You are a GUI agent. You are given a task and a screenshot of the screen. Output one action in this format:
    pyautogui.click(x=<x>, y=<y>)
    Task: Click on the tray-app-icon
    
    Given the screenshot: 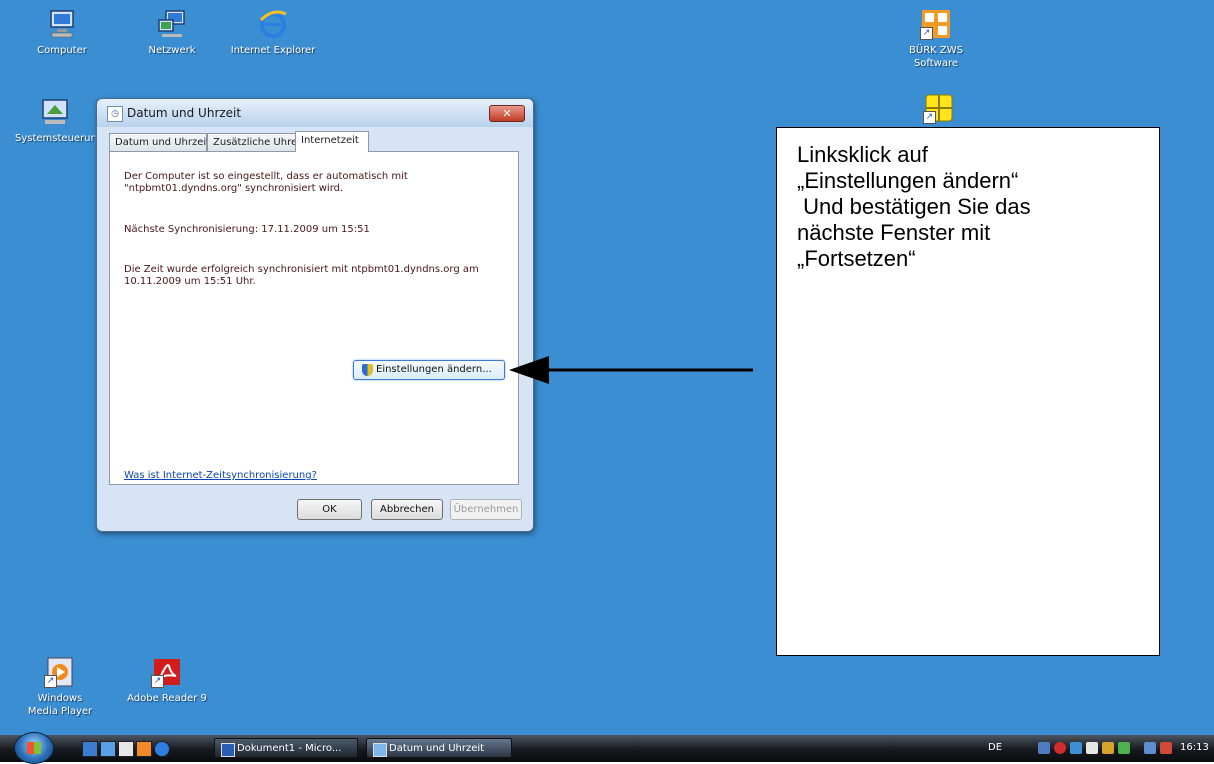 What is the action you would take?
    pyautogui.click(x=1076, y=748)
    